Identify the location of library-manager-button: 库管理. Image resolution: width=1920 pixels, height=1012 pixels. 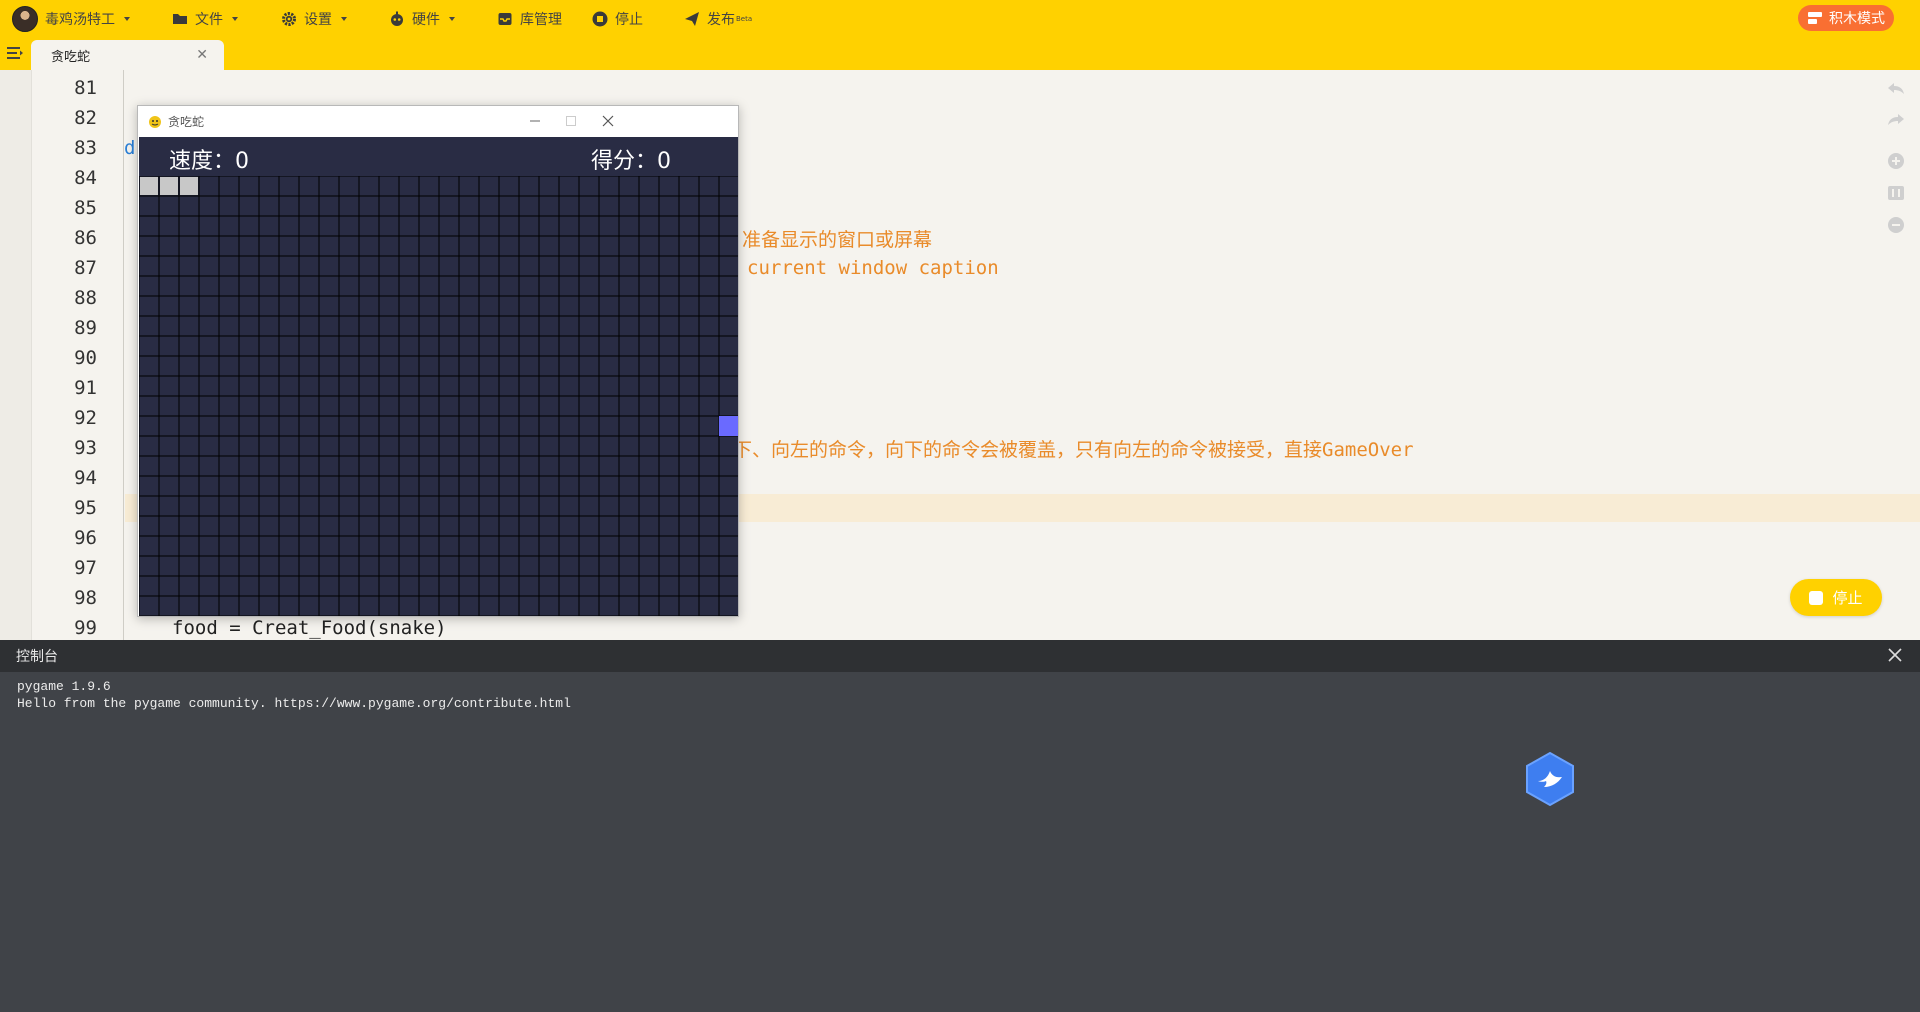
(529, 18).